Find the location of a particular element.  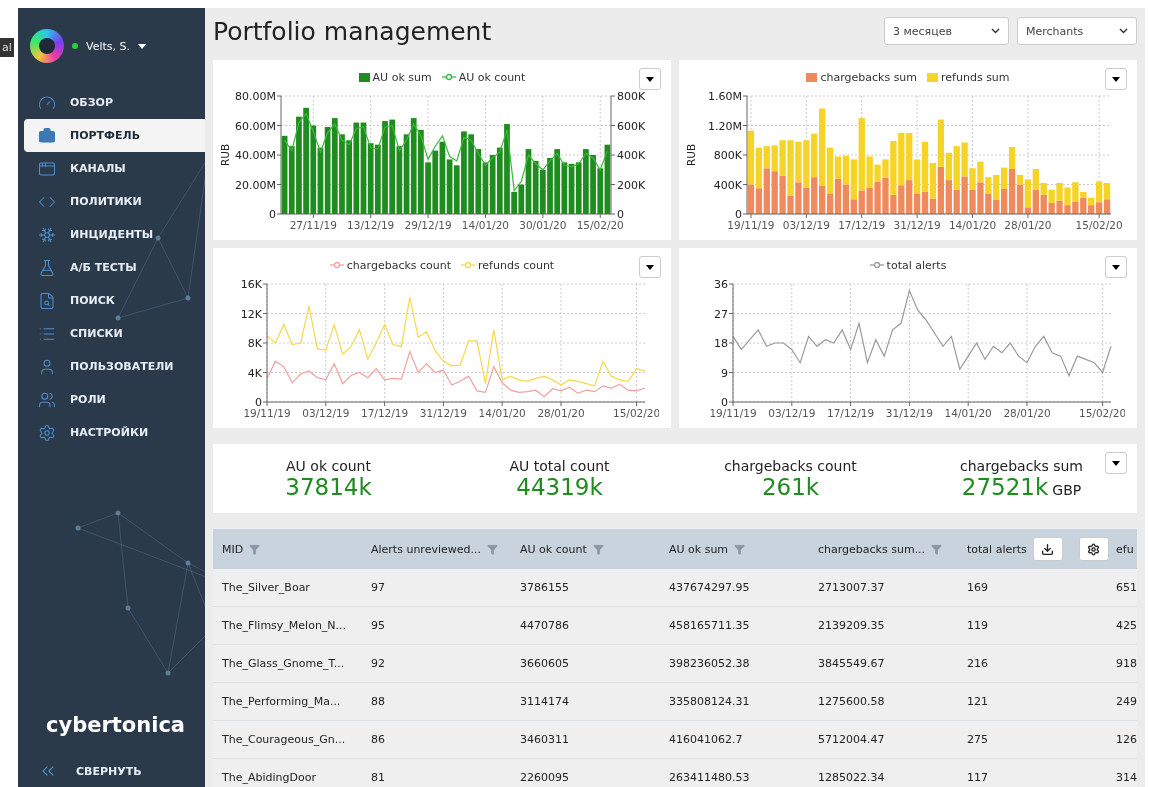

table-cell-text: 216 is located at coordinates (978, 664).